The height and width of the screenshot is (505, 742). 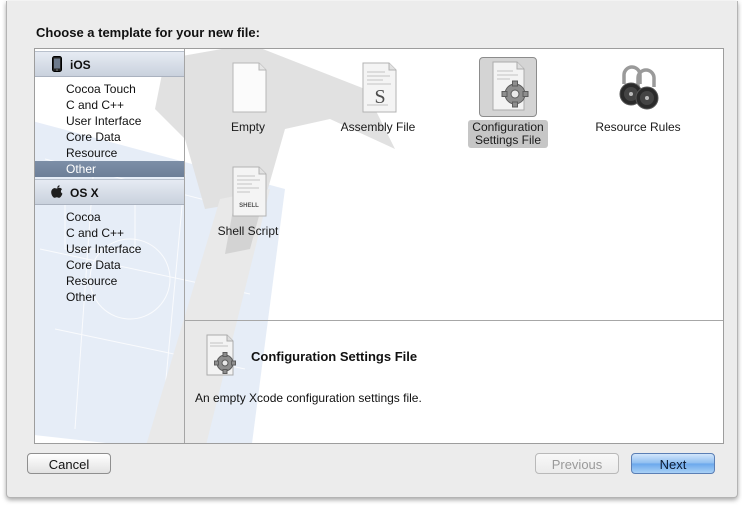 What do you see at coordinates (378, 127) in the screenshot?
I see `template-assembly-file-label: Assembly File` at bounding box center [378, 127].